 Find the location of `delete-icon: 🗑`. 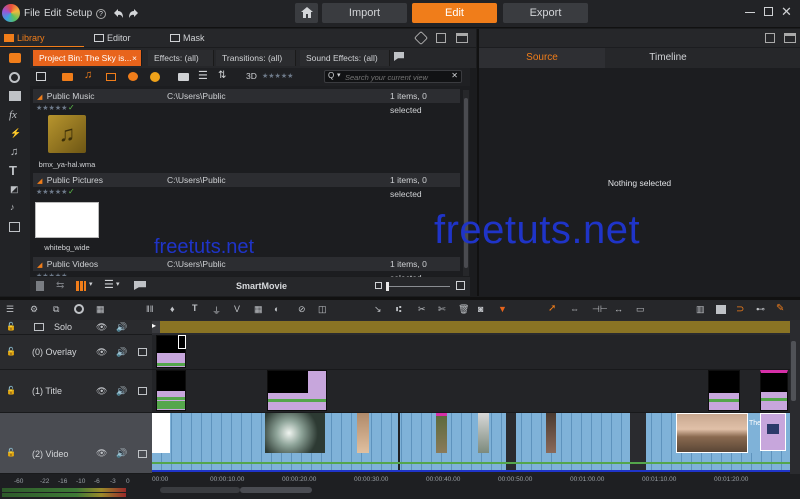

delete-icon: 🗑 is located at coordinates (463, 309).